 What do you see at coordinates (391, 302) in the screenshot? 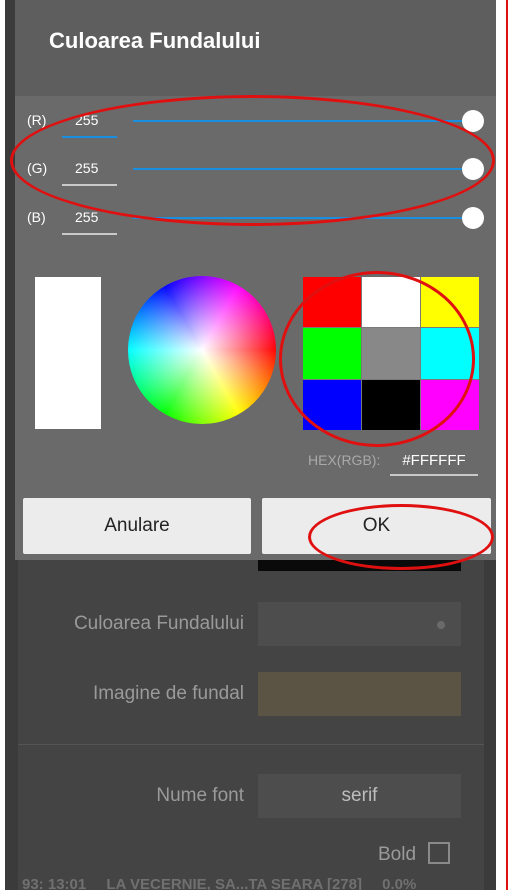
I see `palette-cell-white` at bounding box center [391, 302].